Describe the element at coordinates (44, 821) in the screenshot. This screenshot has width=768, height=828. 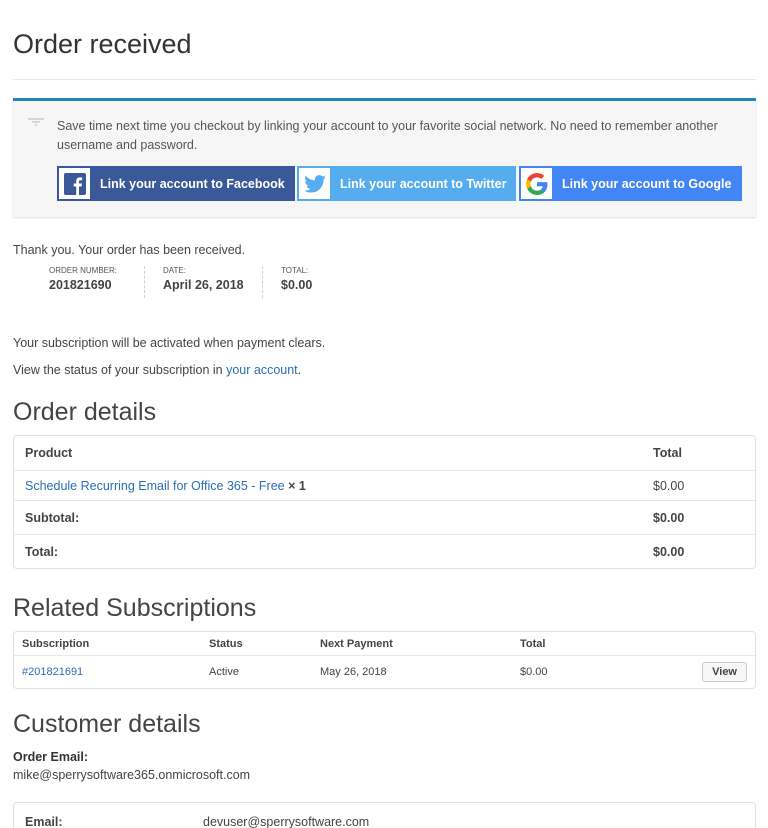
I see `email-label: Email:` at that location.